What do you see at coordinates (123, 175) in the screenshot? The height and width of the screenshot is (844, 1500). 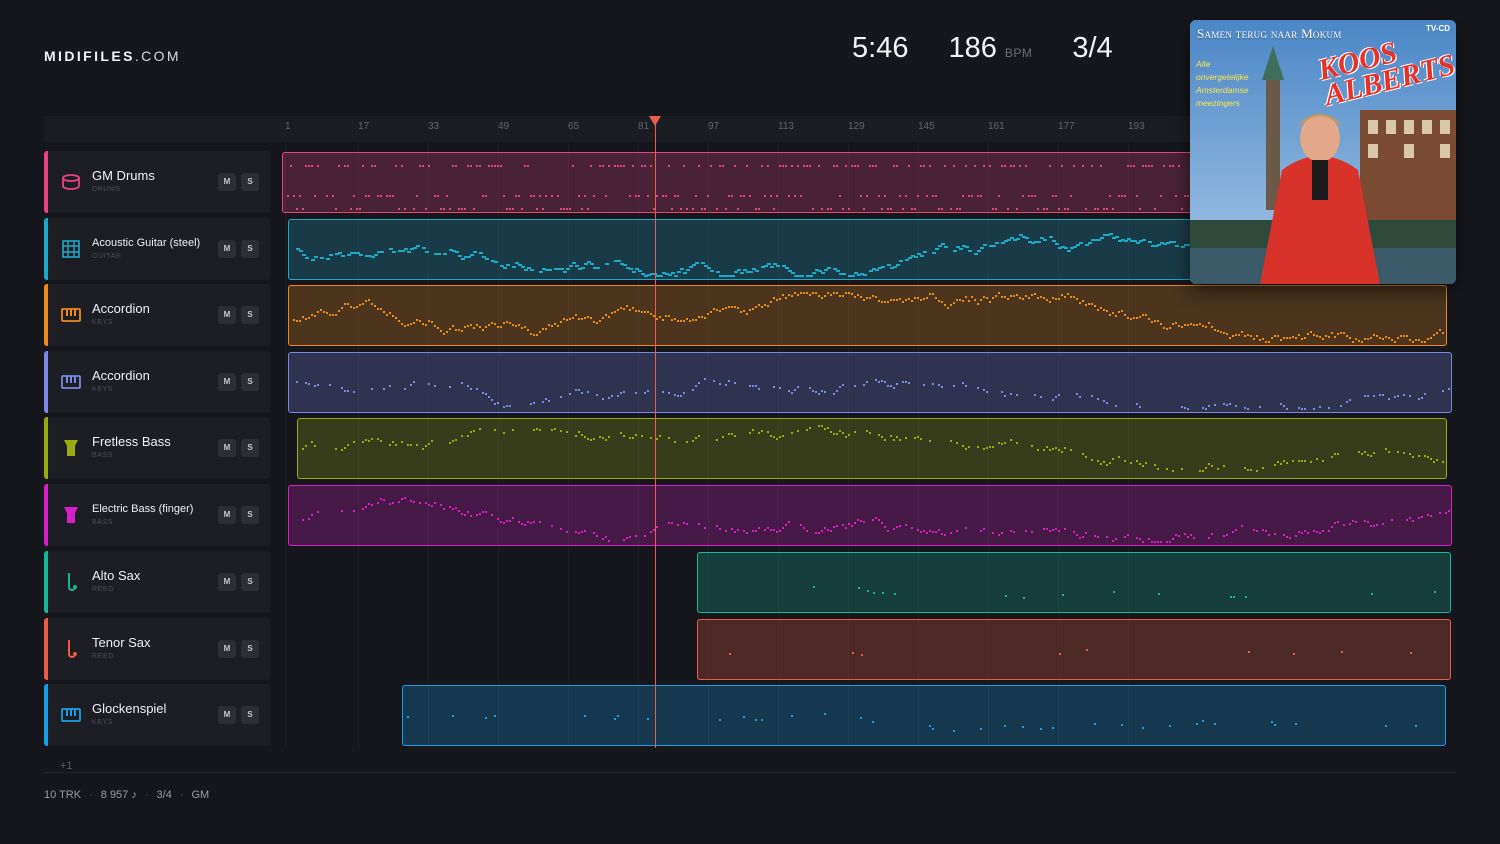 I see `track-name: GM Drums` at bounding box center [123, 175].